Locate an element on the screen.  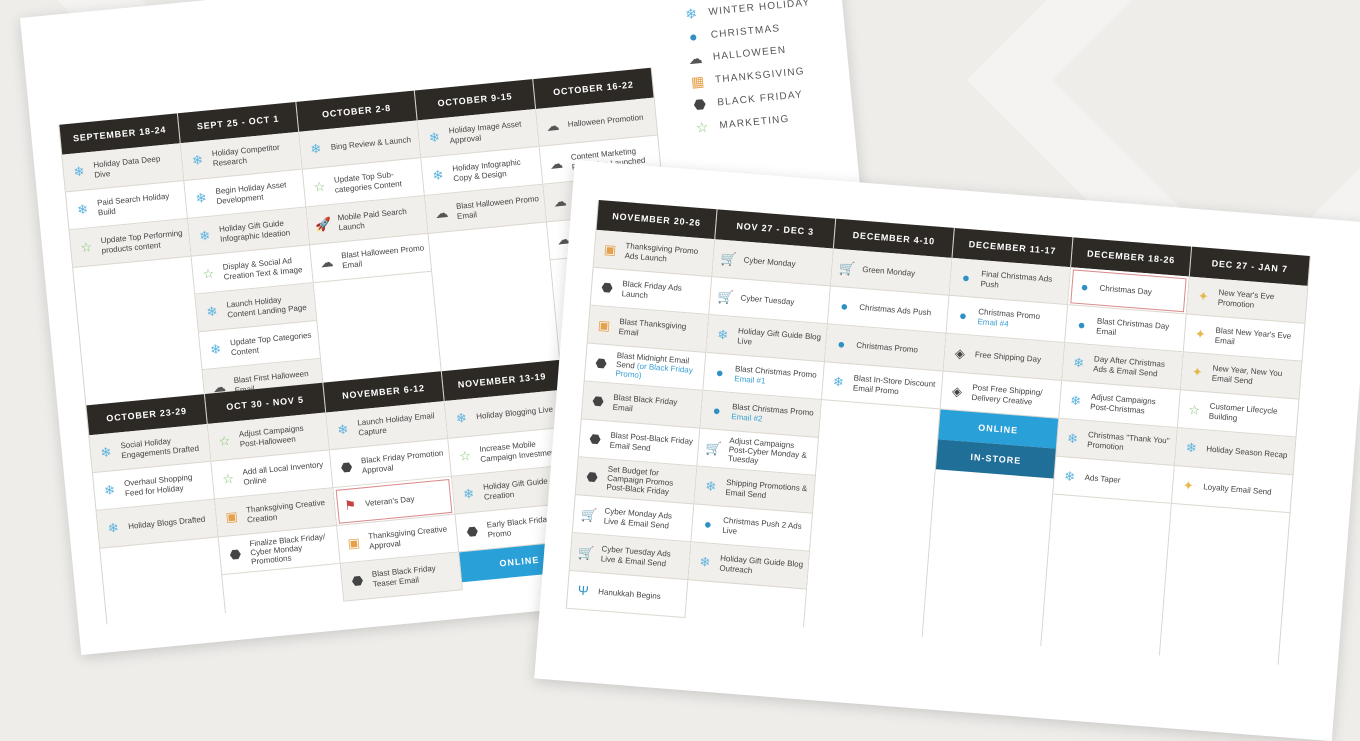
task-label: Holiday Gift Guide Blog Live is located at coordinates (779, 339).